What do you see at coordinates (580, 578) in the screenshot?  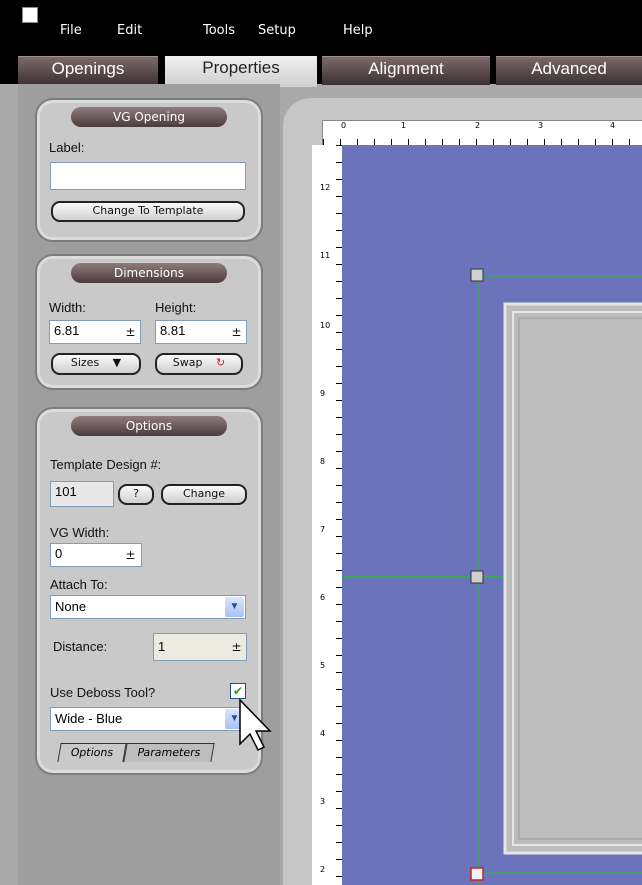 I see `inner-bevel` at bounding box center [580, 578].